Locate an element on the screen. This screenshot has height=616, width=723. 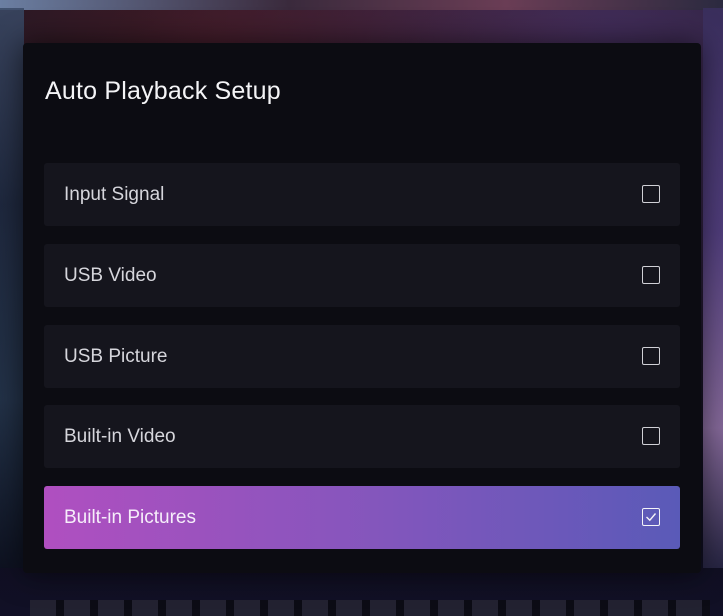
option-label: Input Signal is located at coordinates (114, 194).